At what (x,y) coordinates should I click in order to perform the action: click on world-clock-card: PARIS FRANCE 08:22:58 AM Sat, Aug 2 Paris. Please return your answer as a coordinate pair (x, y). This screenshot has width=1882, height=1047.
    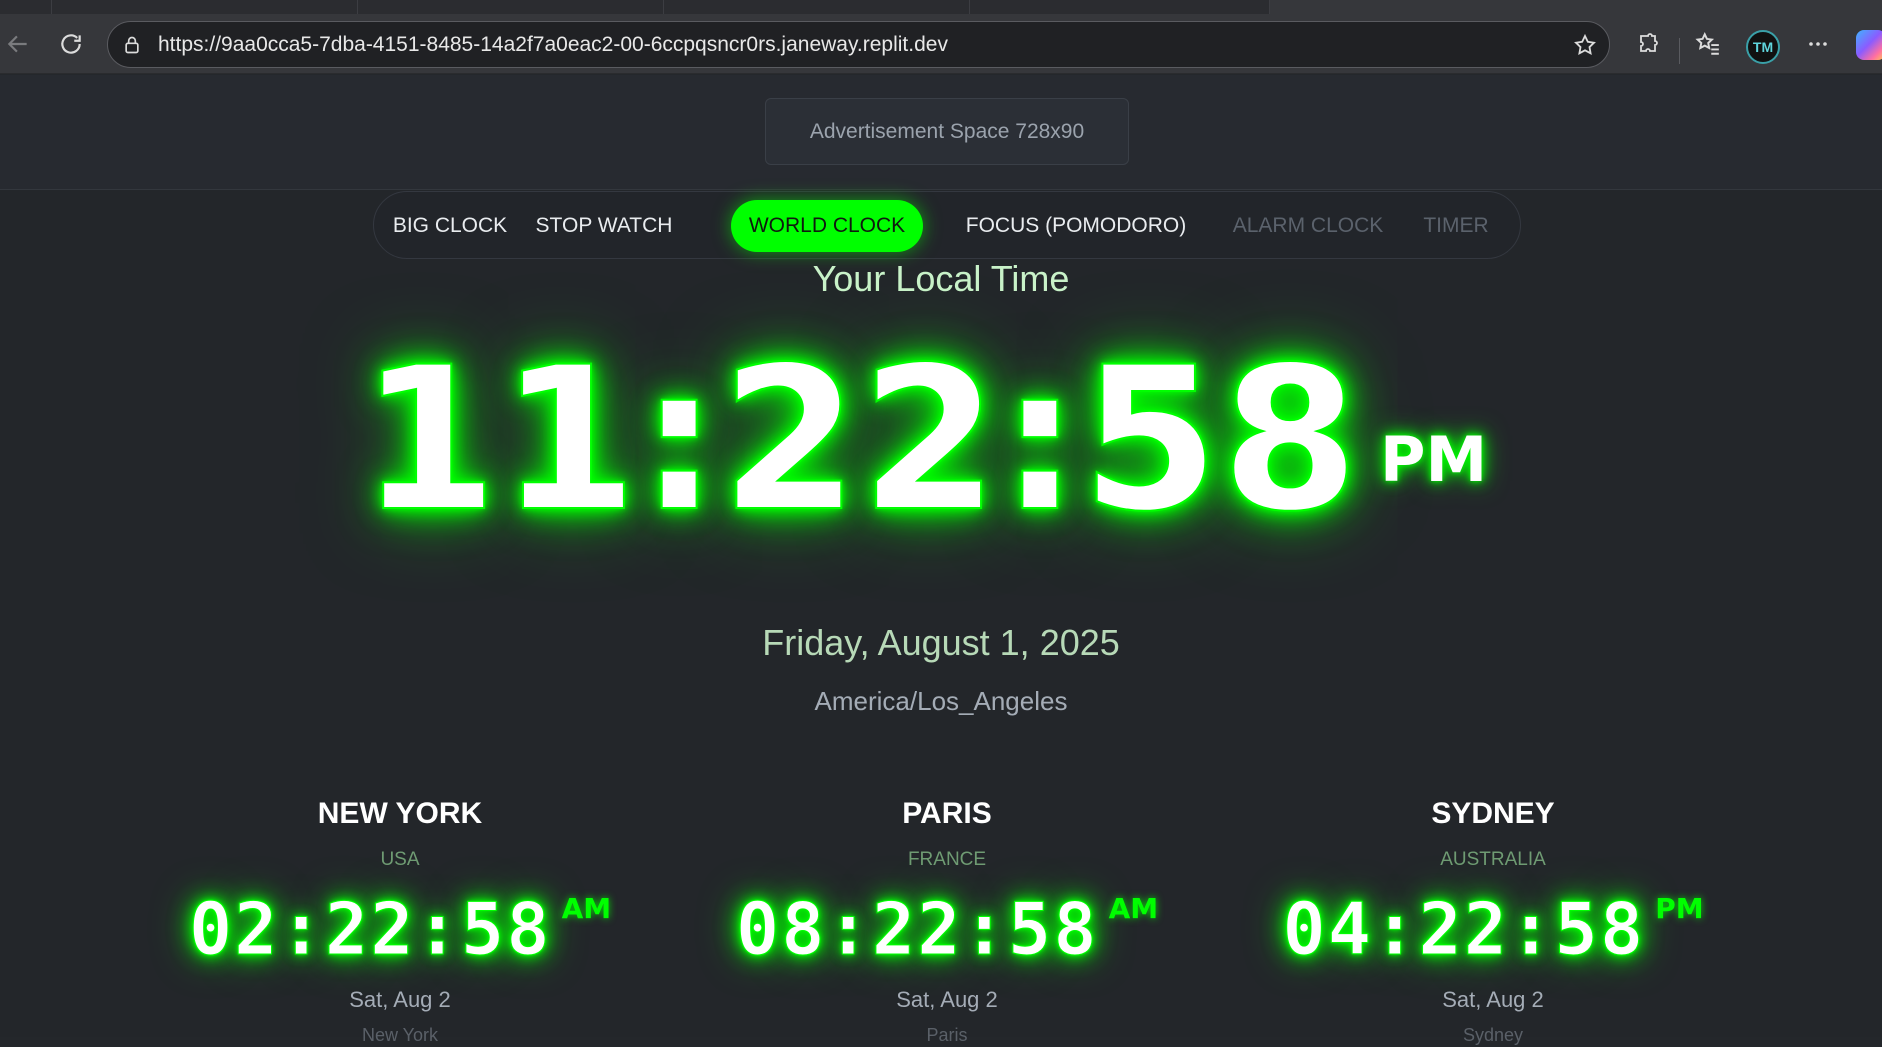
    Looking at the image, I should click on (947, 922).